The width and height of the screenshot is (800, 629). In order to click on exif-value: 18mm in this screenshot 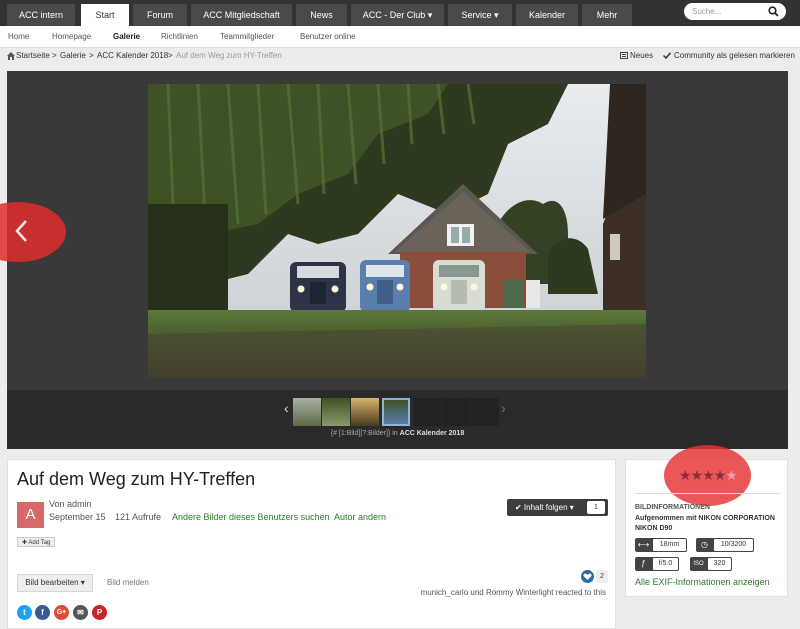, I will do `click(669, 545)`.